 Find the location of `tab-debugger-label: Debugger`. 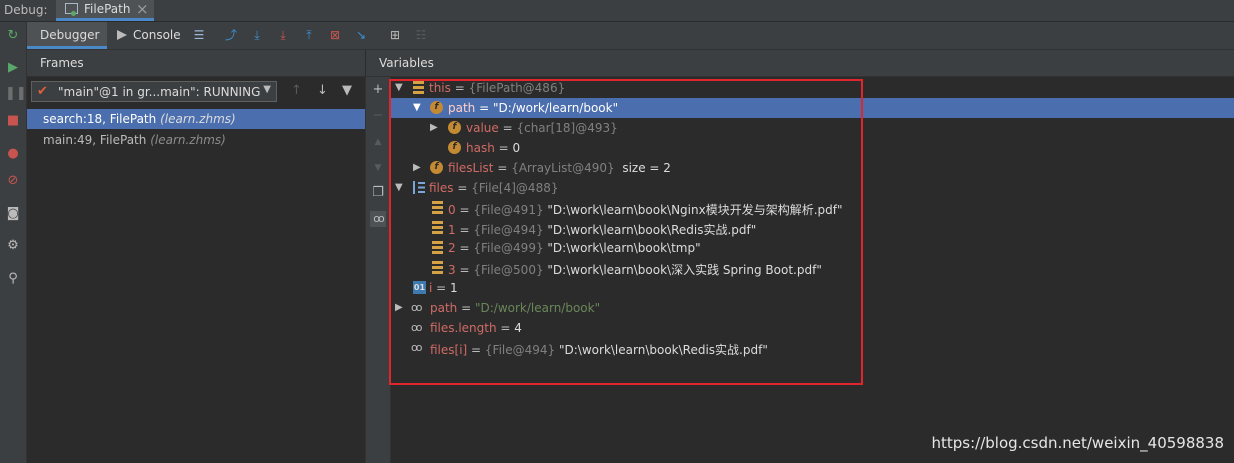

tab-debugger-label: Debugger is located at coordinates (70, 35).